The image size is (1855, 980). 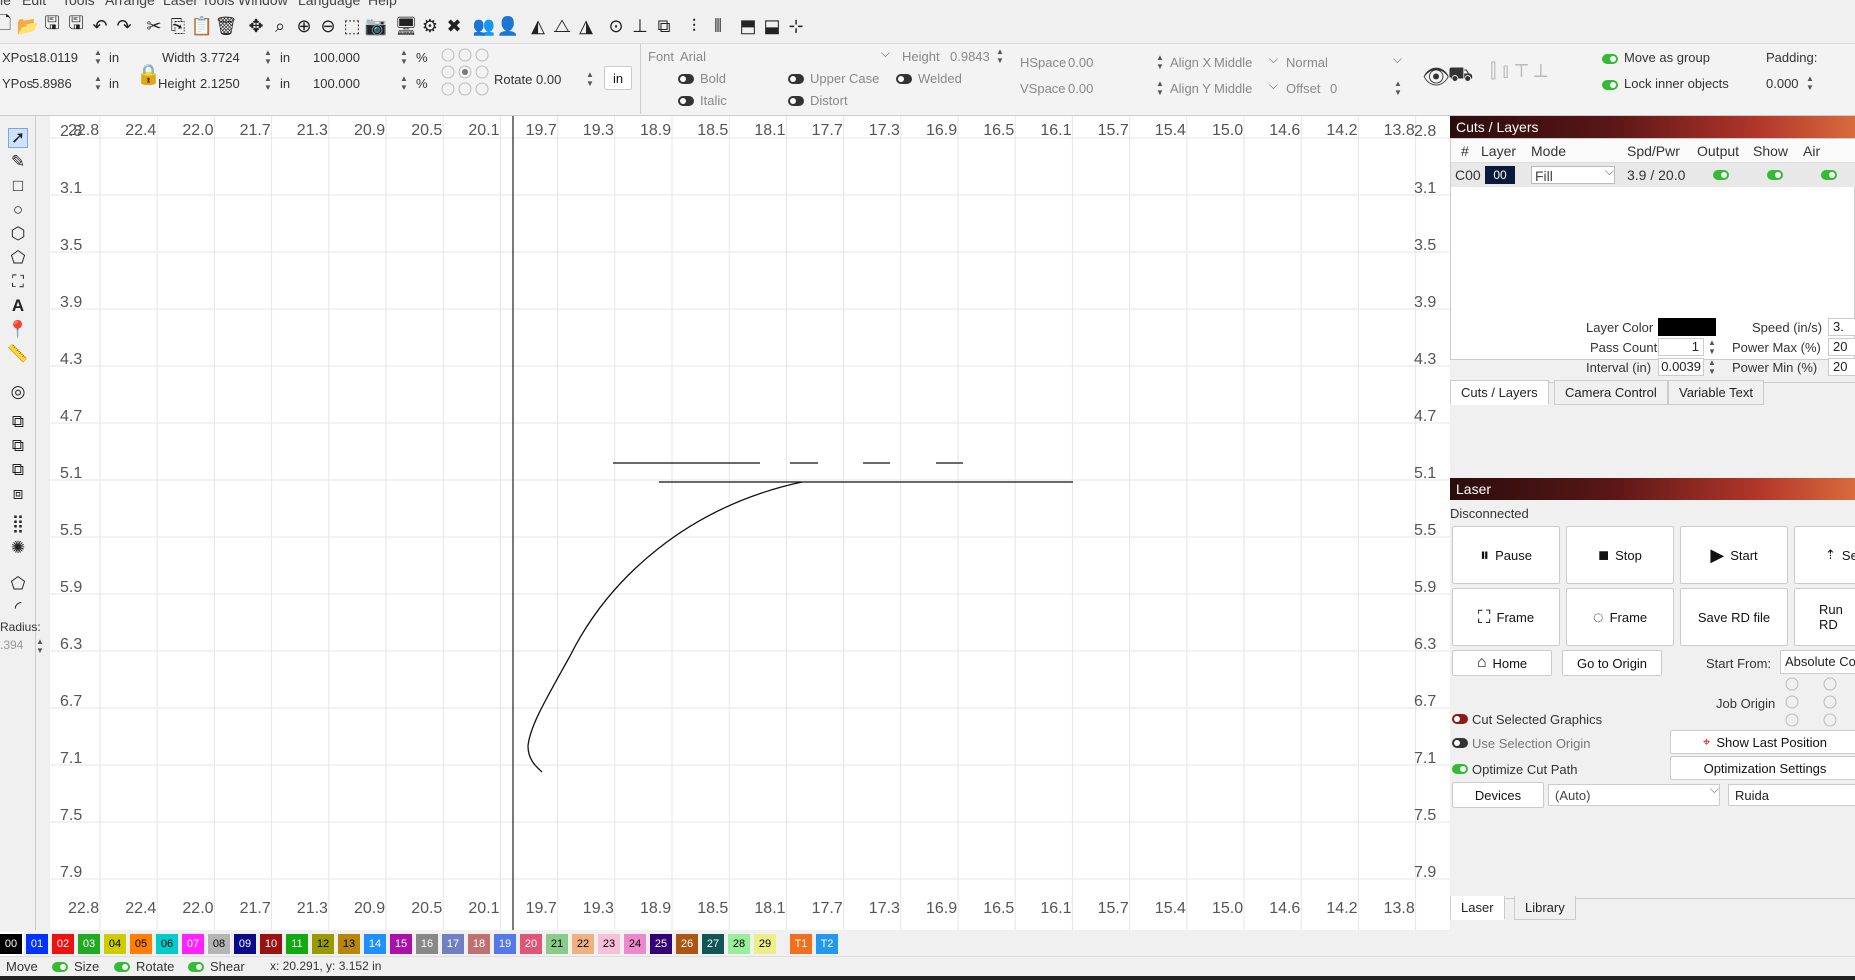 I want to click on xpos-spinner: ▲ ▼, so click(x=98, y=57).